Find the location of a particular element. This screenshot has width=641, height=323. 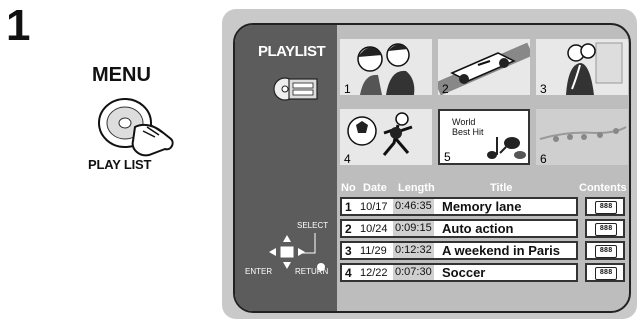

enter-label: ENTER is located at coordinates (259, 271).